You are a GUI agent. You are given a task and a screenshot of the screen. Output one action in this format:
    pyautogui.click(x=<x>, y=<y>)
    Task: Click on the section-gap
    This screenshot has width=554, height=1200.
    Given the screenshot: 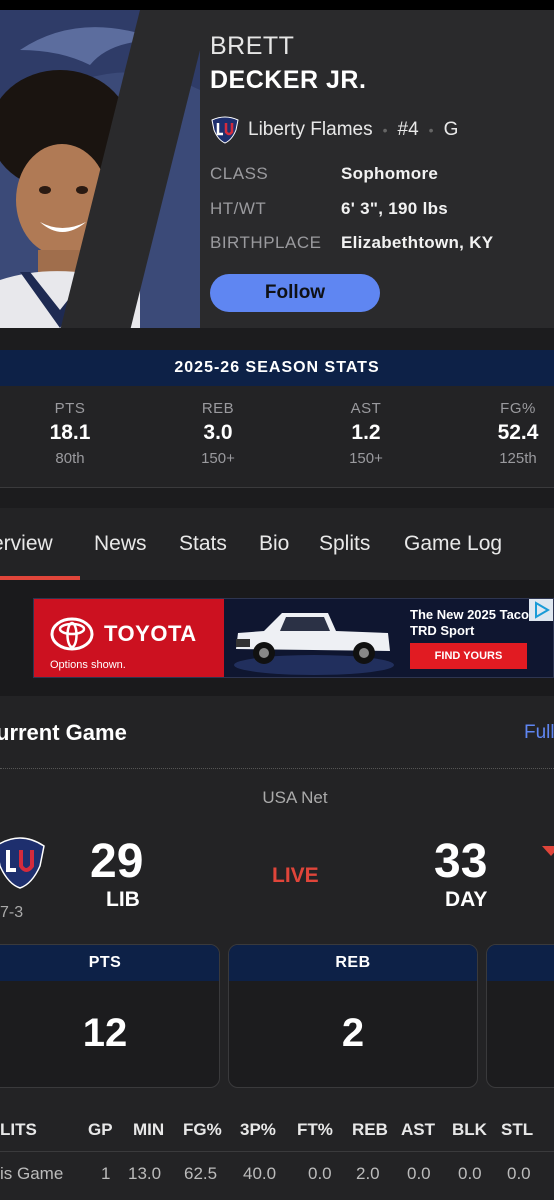 What is the action you would take?
    pyautogui.click(x=277, y=339)
    